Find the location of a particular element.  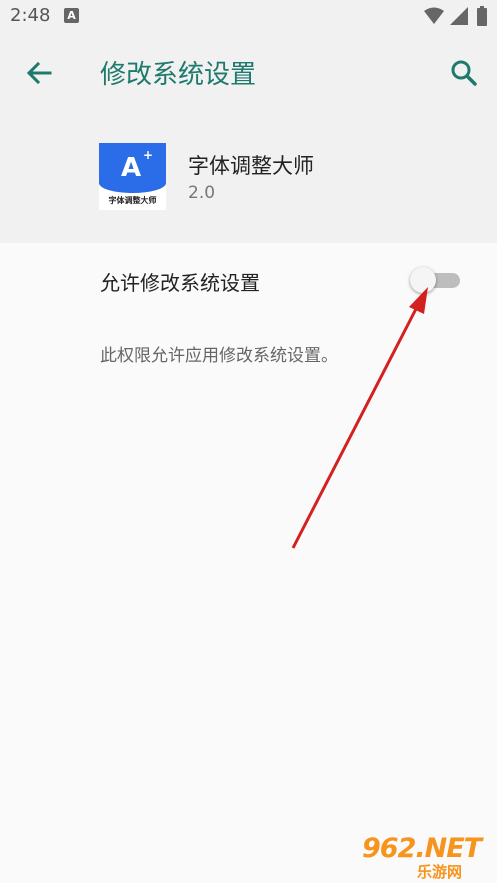

wifi-icon is located at coordinates (434, 15).